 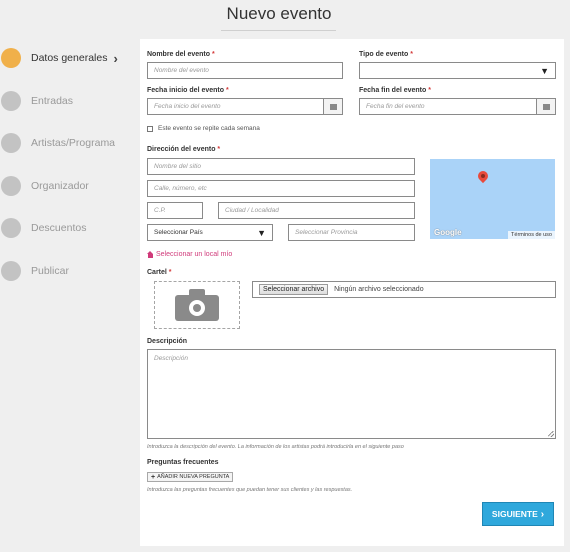 What do you see at coordinates (386, 54) in the screenshot?
I see `event-type-label: Tipo de evento *` at bounding box center [386, 54].